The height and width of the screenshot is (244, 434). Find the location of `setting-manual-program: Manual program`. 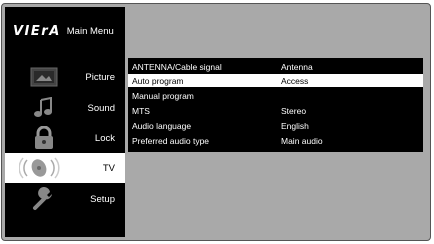

setting-manual-program: Manual program is located at coordinates (275, 95).